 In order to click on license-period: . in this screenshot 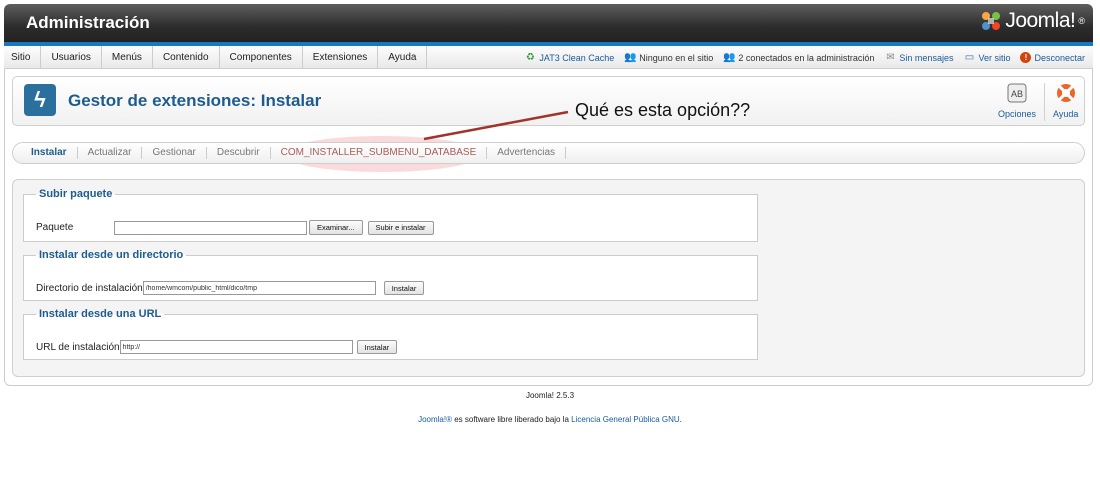, I will do `click(680, 419)`.